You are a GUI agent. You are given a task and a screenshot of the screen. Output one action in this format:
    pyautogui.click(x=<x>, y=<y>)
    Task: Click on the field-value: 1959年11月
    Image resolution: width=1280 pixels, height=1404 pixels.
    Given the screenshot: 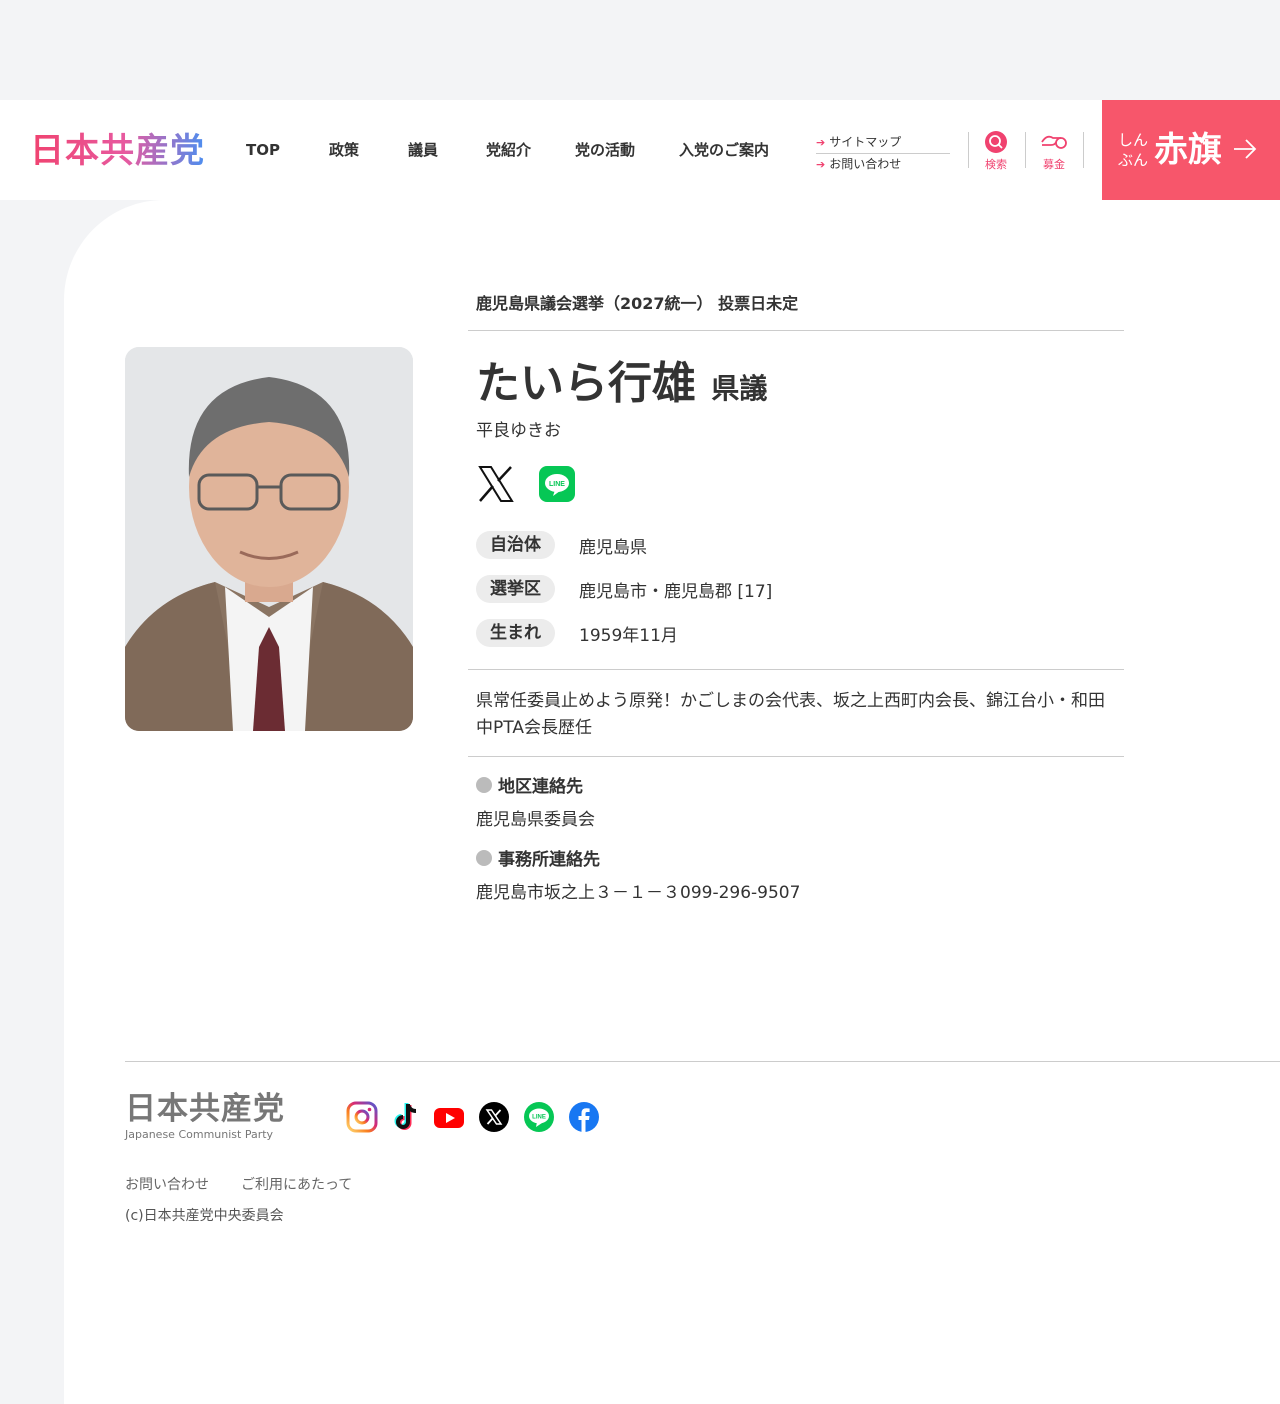 What is the action you would take?
    pyautogui.click(x=628, y=635)
    